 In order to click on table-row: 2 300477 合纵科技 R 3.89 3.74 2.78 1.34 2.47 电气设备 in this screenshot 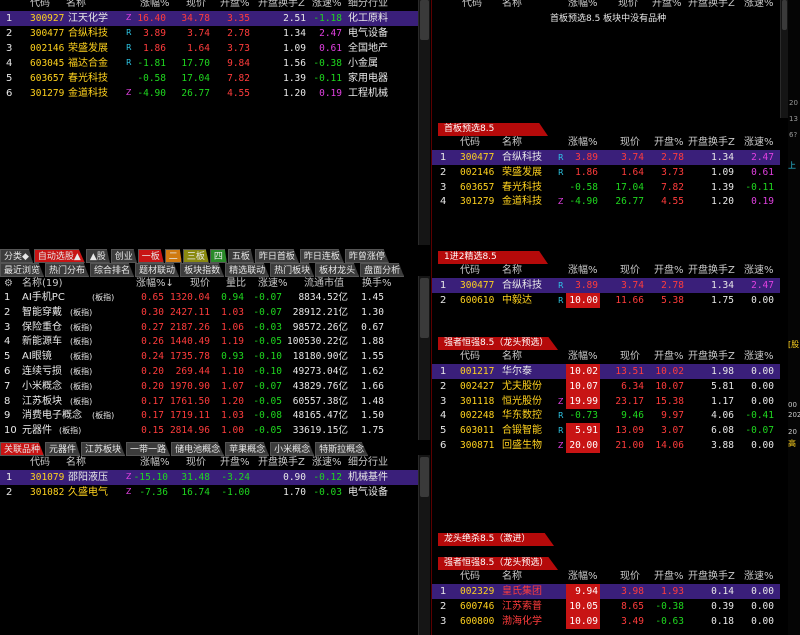, I will do `click(209, 33)`.